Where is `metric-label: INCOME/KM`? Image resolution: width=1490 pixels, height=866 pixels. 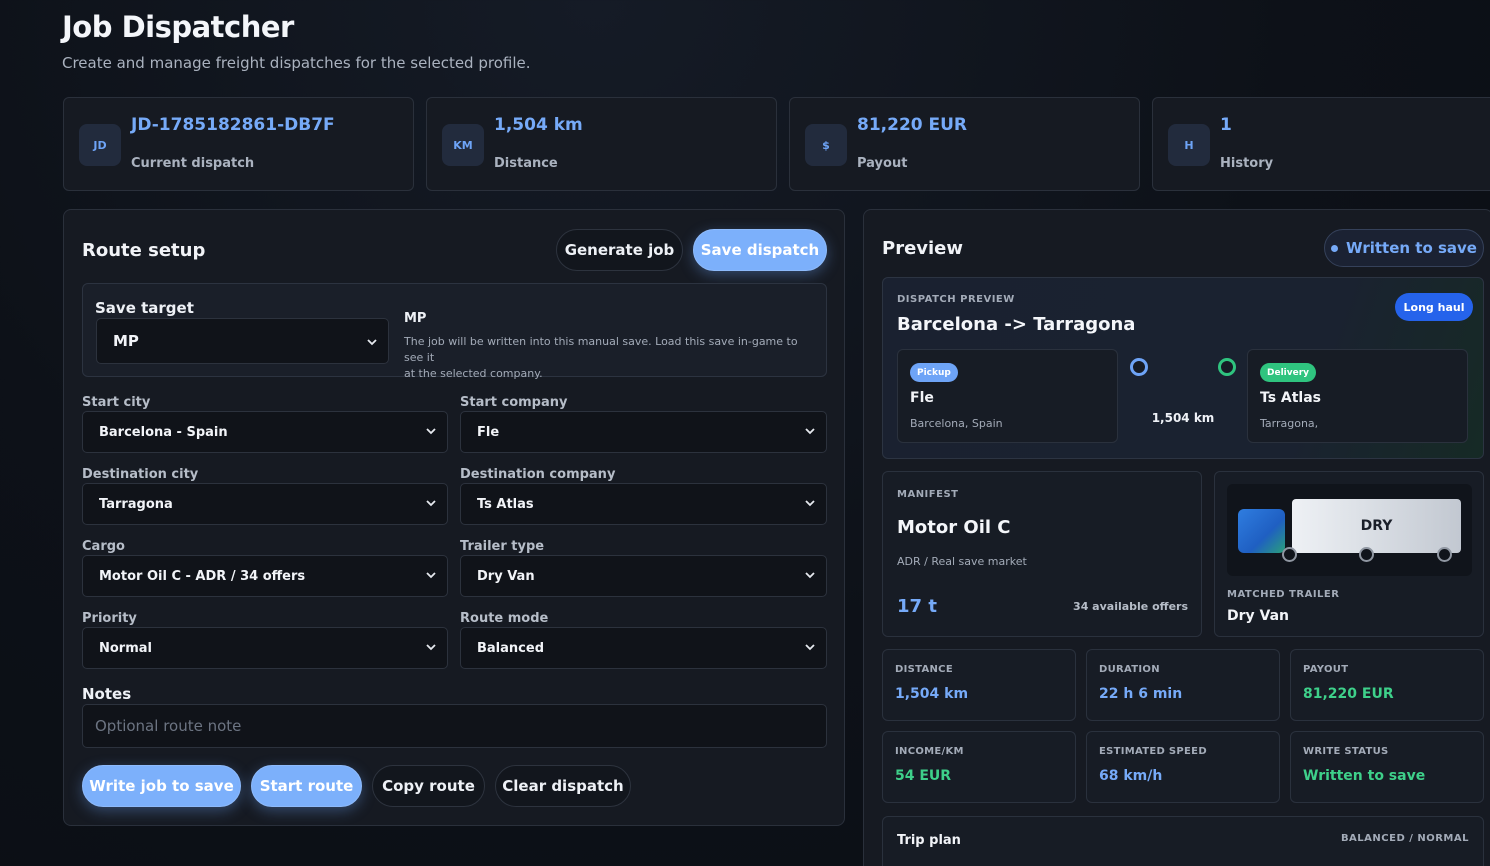 metric-label: INCOME/KM is located at coordinates (929, 751).